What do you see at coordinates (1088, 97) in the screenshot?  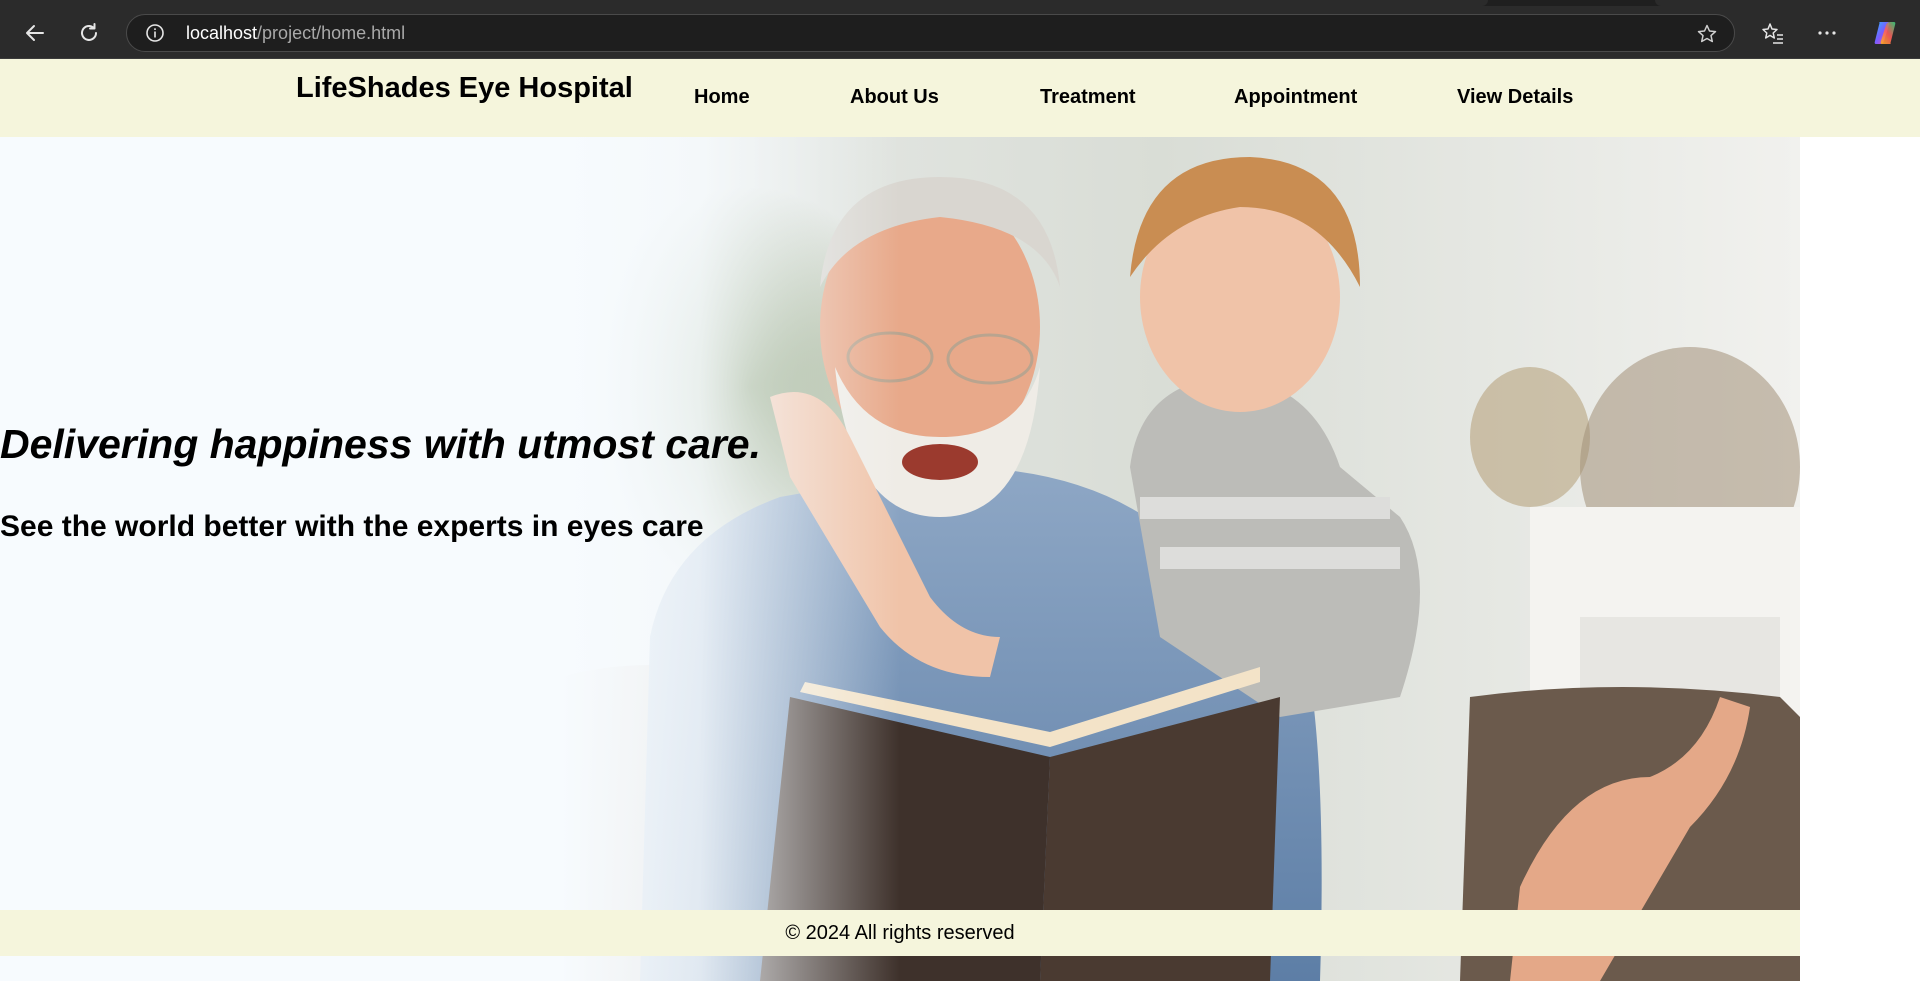 I see `nav-treatment: Treatment` at bounding box center [1088, 97].